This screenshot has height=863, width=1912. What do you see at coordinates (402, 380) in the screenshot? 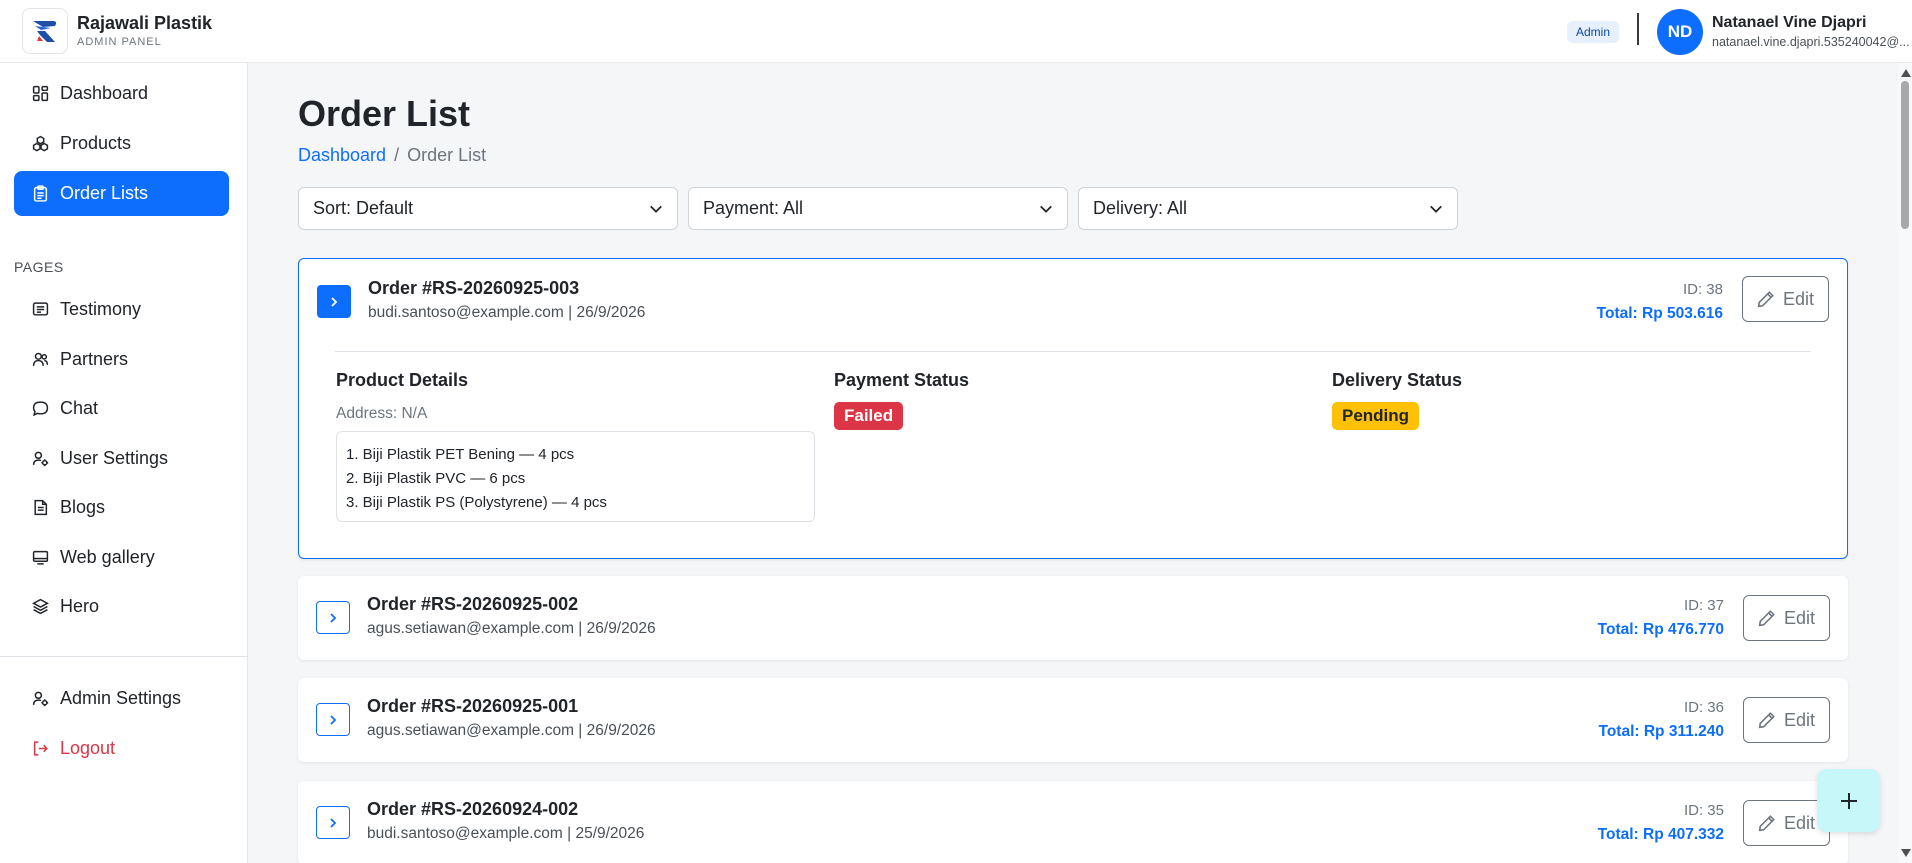
I see `product-details-heading: Product Details` at bounding box center [402, 380].